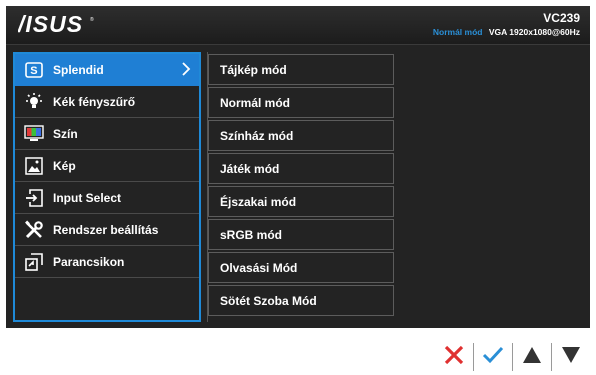  Describe the element at coordinates (34, 134) in the screenshot. I see `color-monitor-icon` at that location.